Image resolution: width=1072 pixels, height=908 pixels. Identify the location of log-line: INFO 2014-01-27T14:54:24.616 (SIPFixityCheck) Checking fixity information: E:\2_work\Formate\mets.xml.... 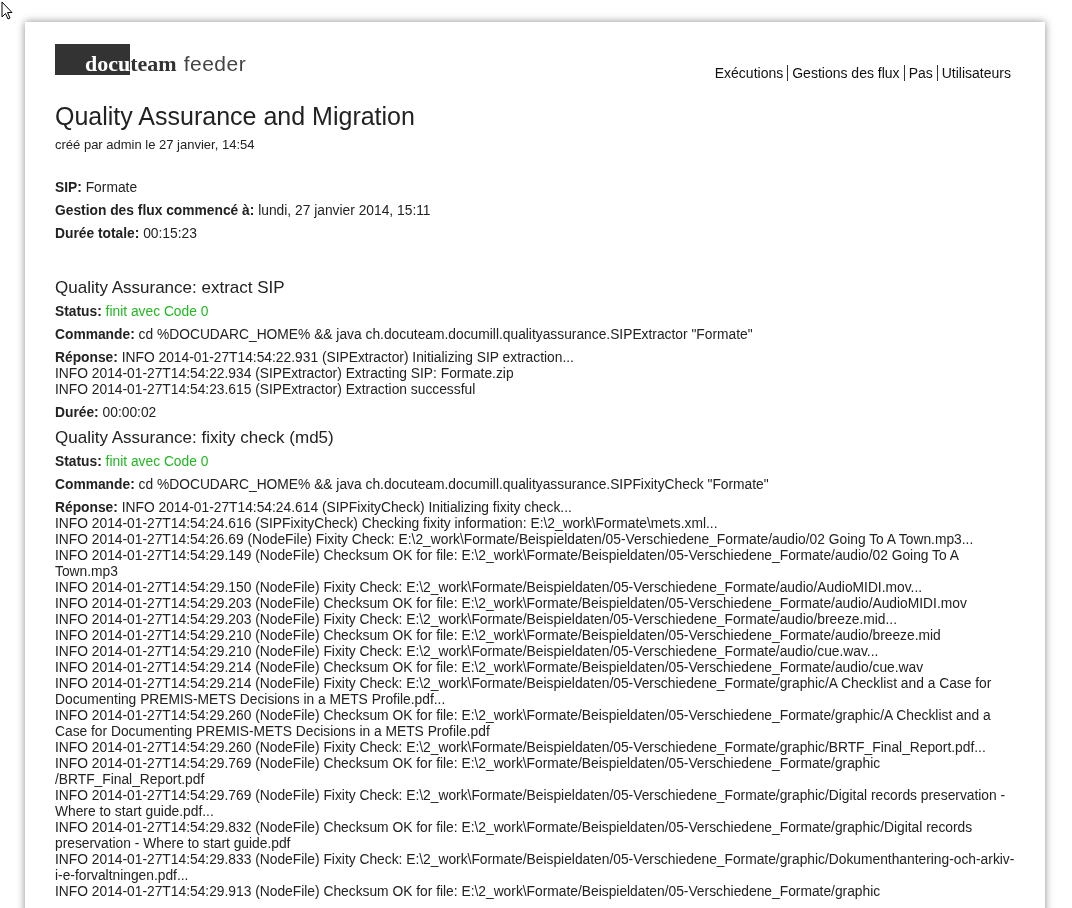
(386, 523).